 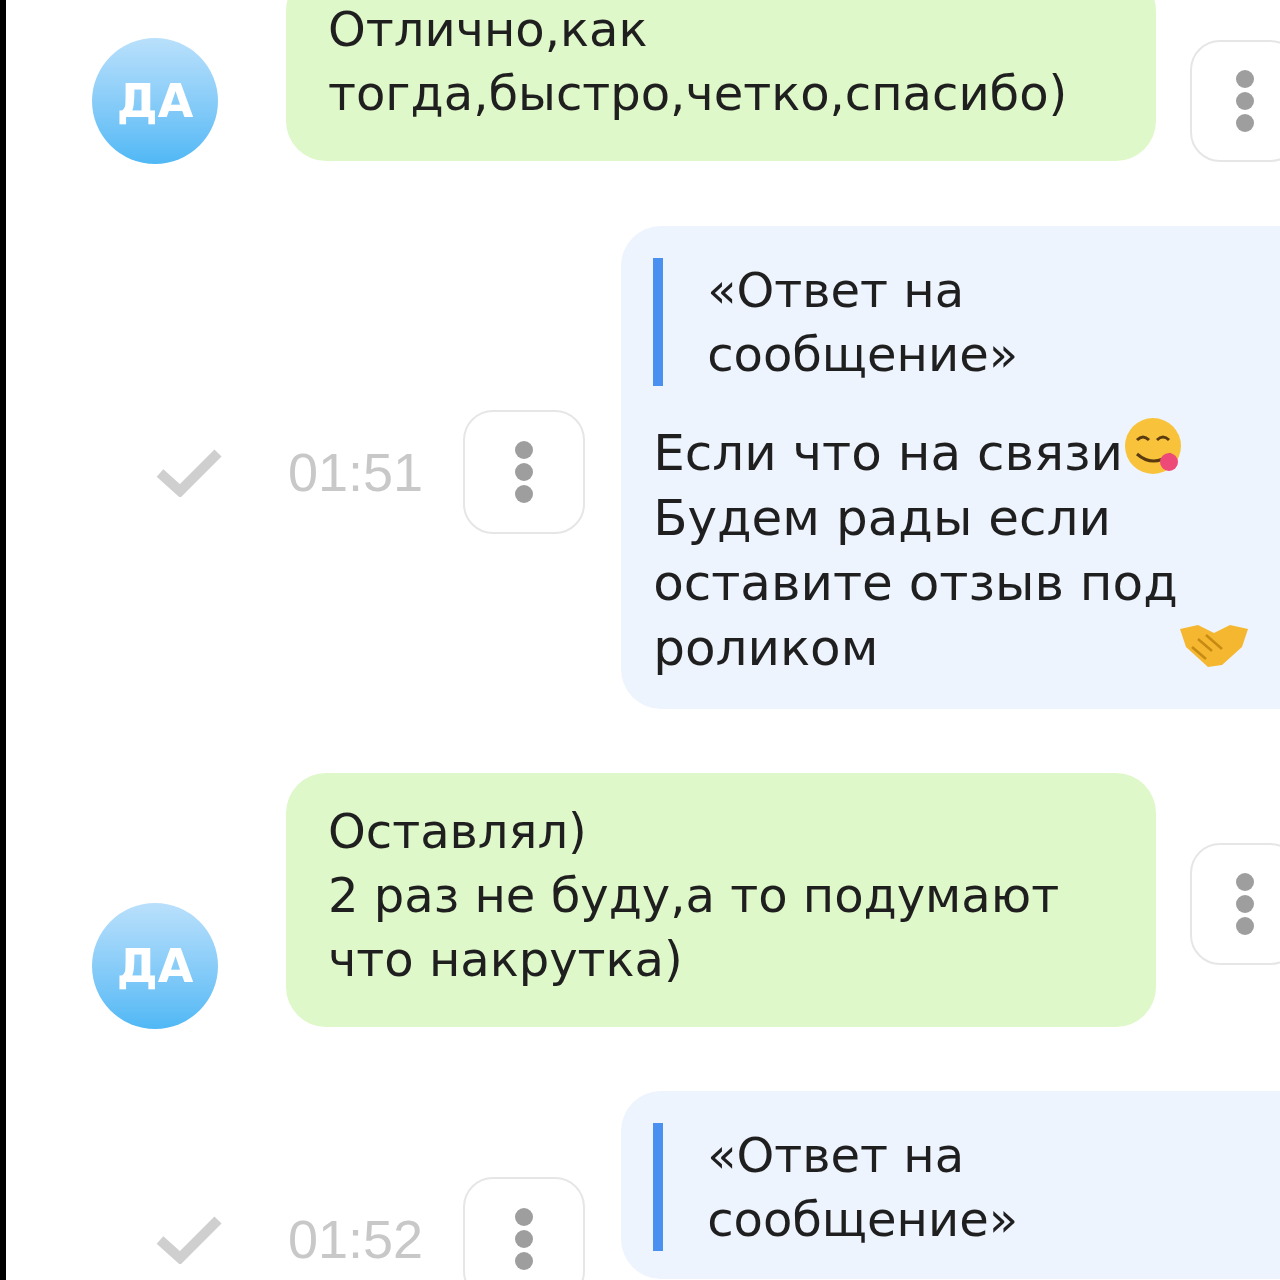 I want to click on message-text: Будем рады если оставите отзыв под роликом, so click(x=915, y=583).